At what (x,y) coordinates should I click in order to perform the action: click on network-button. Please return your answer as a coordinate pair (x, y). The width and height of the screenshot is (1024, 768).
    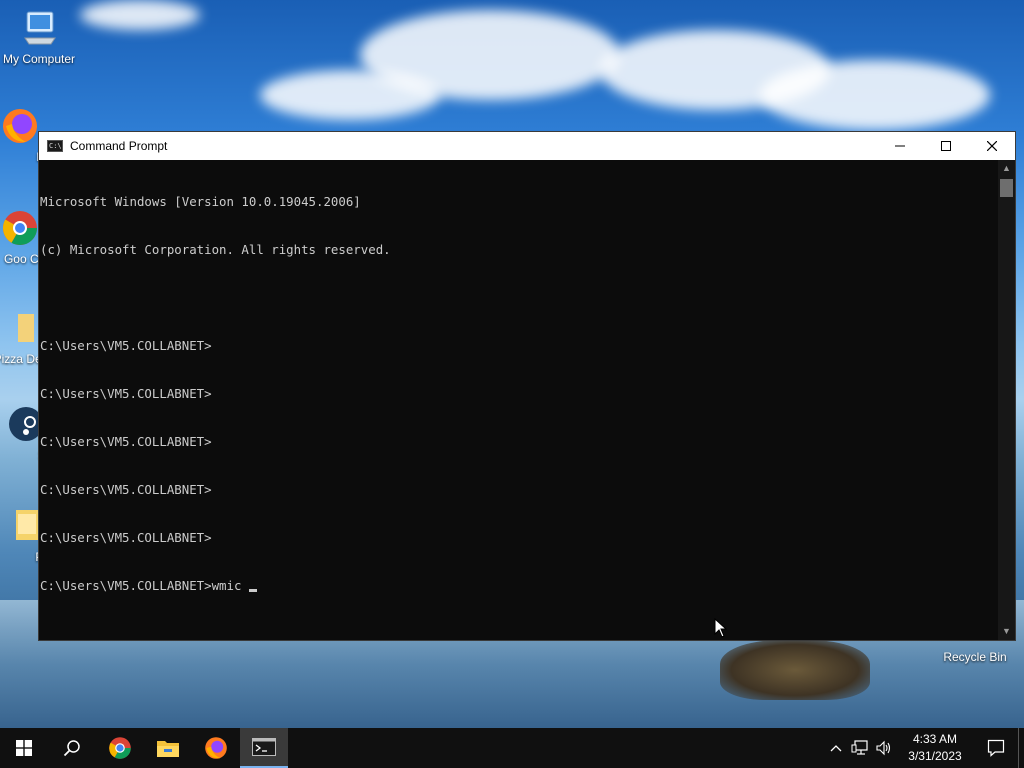
    Looking at the image, I should click on (860, 748).